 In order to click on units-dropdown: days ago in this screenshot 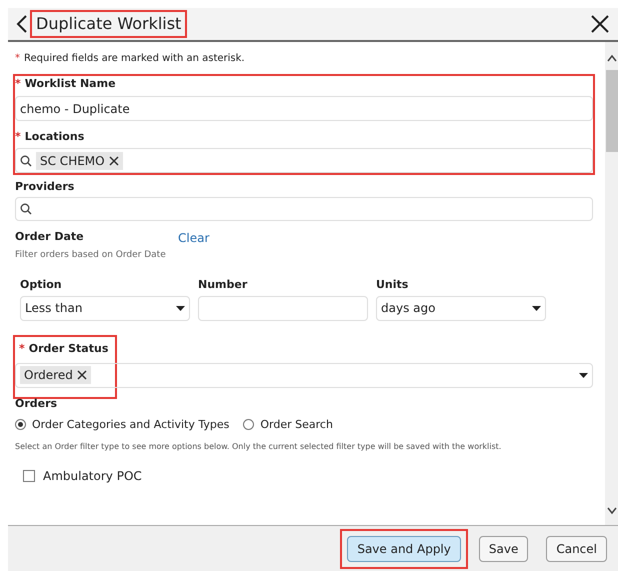, I will do `click(461, 308)`.